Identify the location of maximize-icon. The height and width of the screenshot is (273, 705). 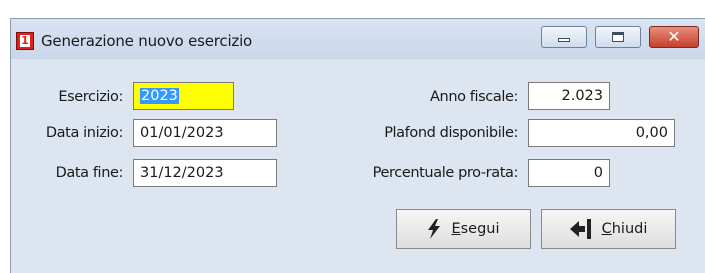
(618, 37).